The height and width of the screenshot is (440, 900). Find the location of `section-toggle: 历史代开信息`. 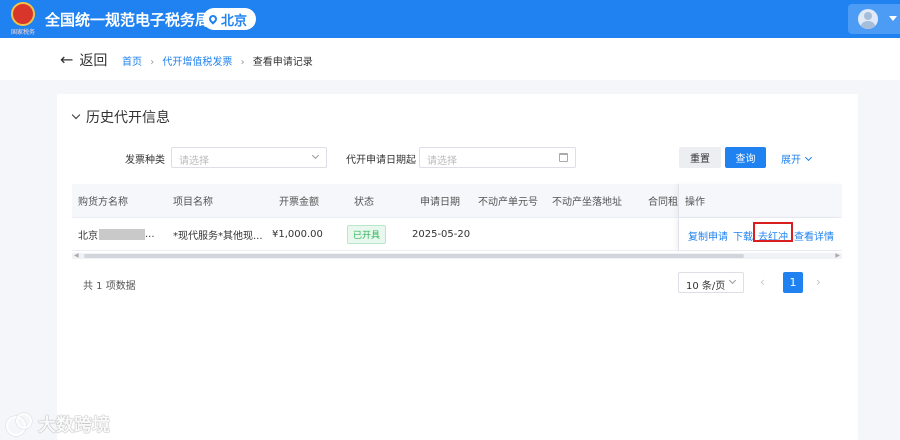

section-toggle: 历史代开信息 is located at coordinates (120, 117).